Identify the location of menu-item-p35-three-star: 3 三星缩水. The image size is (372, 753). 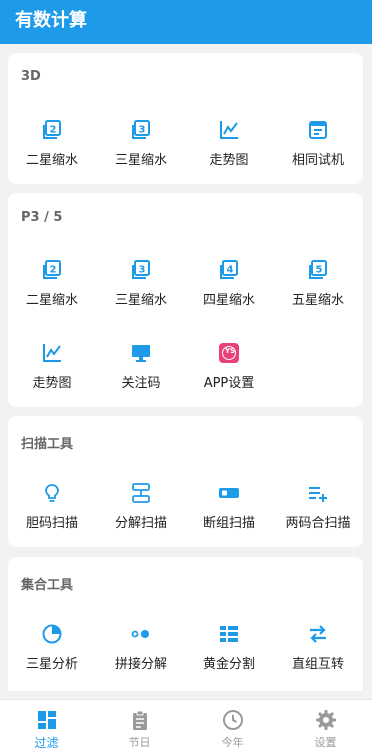
(141, 283).